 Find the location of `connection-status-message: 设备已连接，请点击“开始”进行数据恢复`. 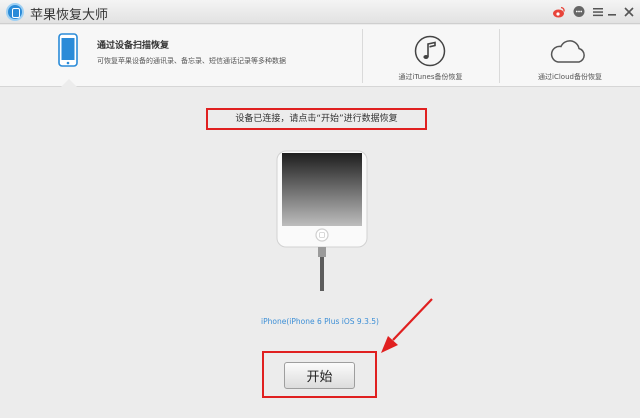

connection-status-message: 设备已连接，请点击“开始”进行数据恢复 is located at coordinates (316, 119).